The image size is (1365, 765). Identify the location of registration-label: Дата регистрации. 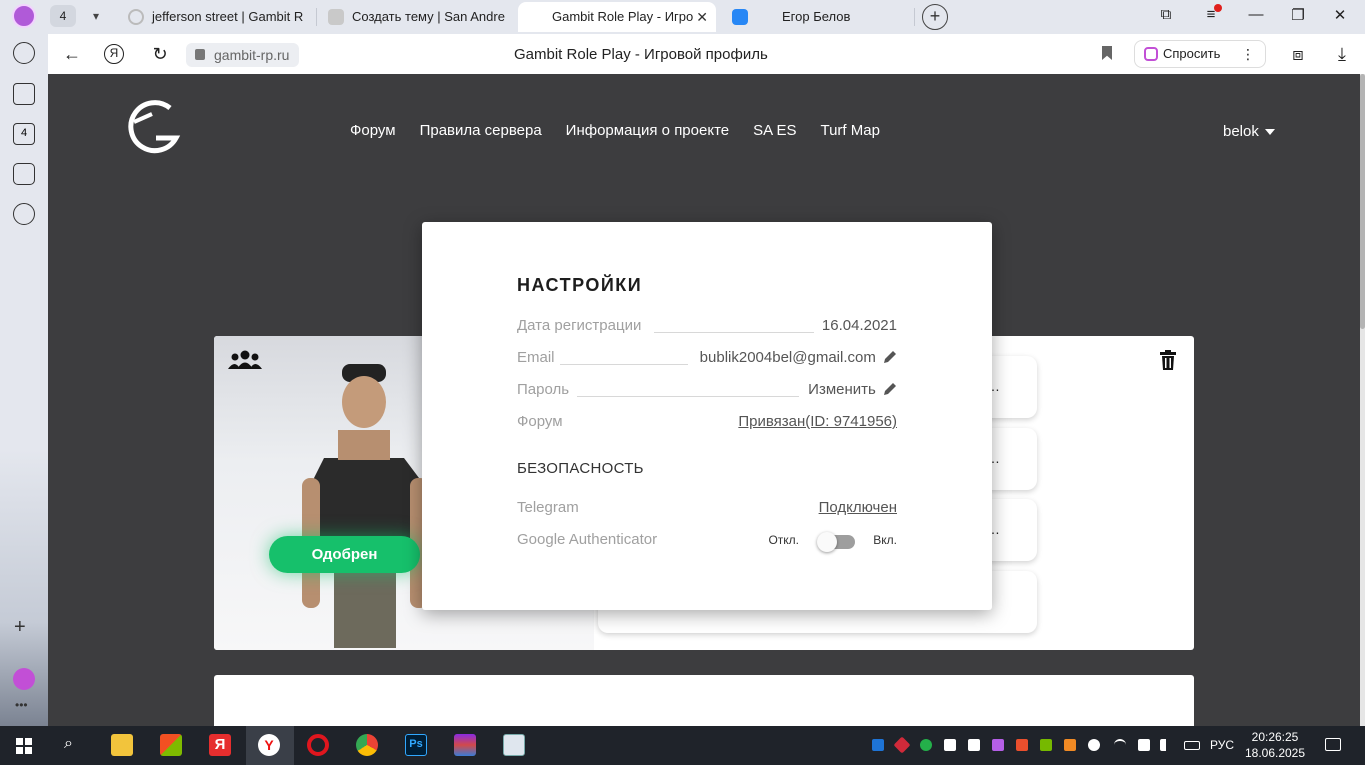
(579, 325).